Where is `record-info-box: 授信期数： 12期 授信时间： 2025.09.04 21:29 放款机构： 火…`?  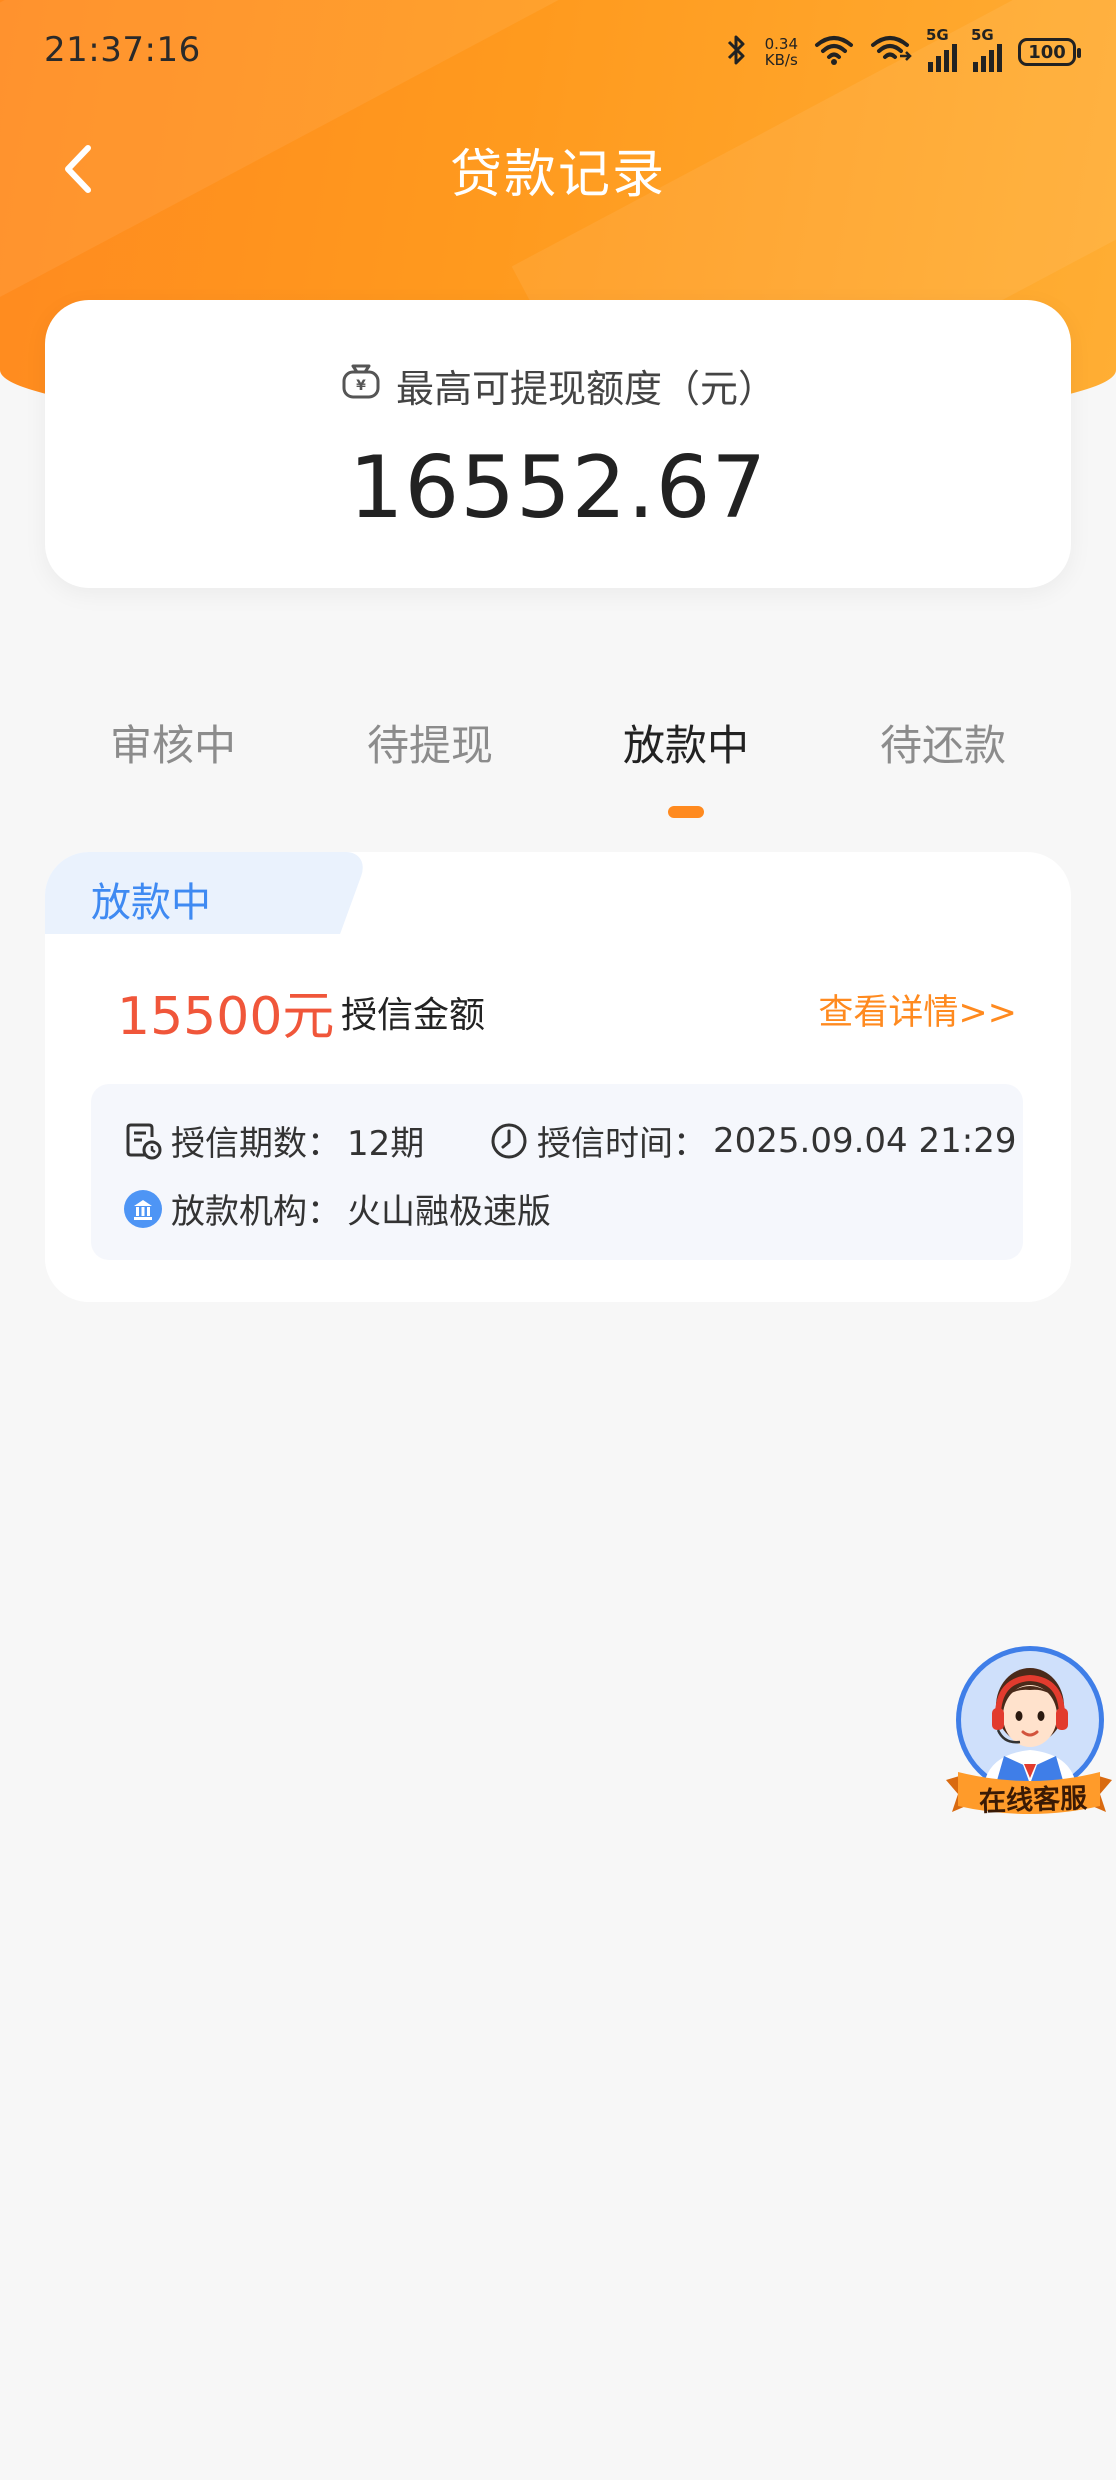
record-info-box: 授信期数： 12期 授信时间： 2025.09.04 21:29 放款机构： 火… is located at coordinates (557, 1172).